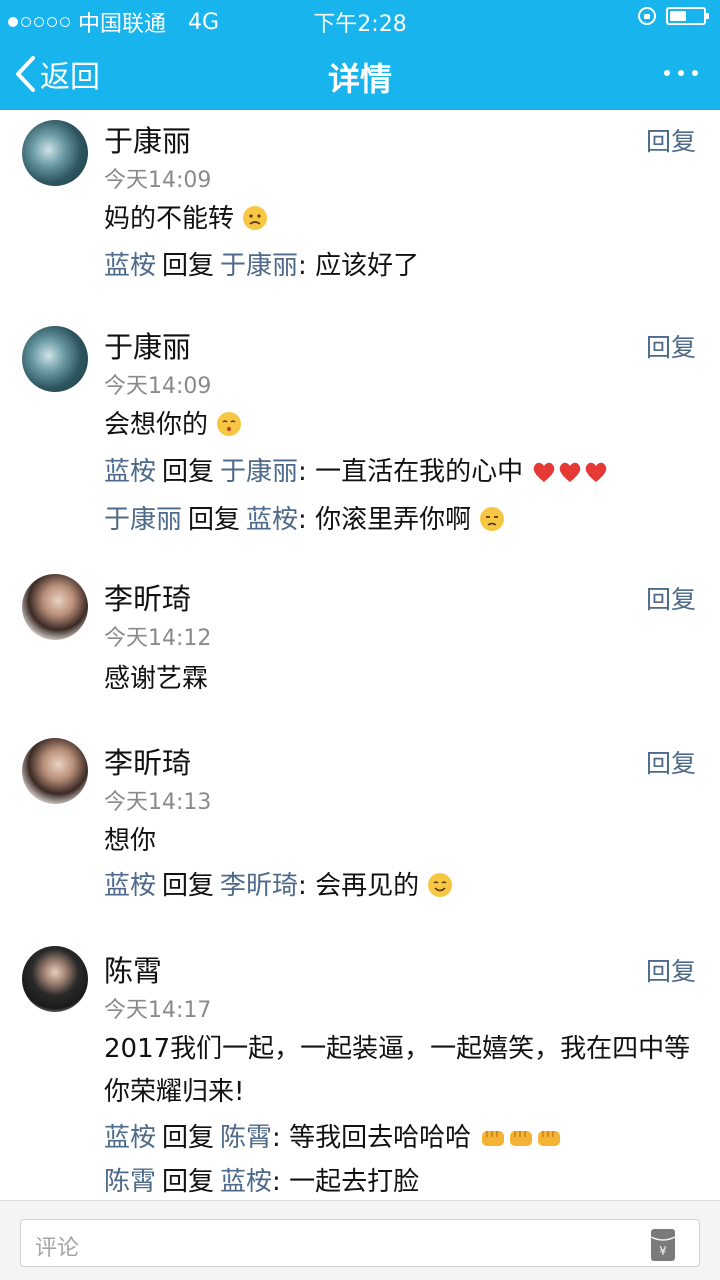 This screenshot has width=720, height=1280. Describe the element at coordinates (255, 218) in the screenshot. I see `frowning-face-icon` at that location.